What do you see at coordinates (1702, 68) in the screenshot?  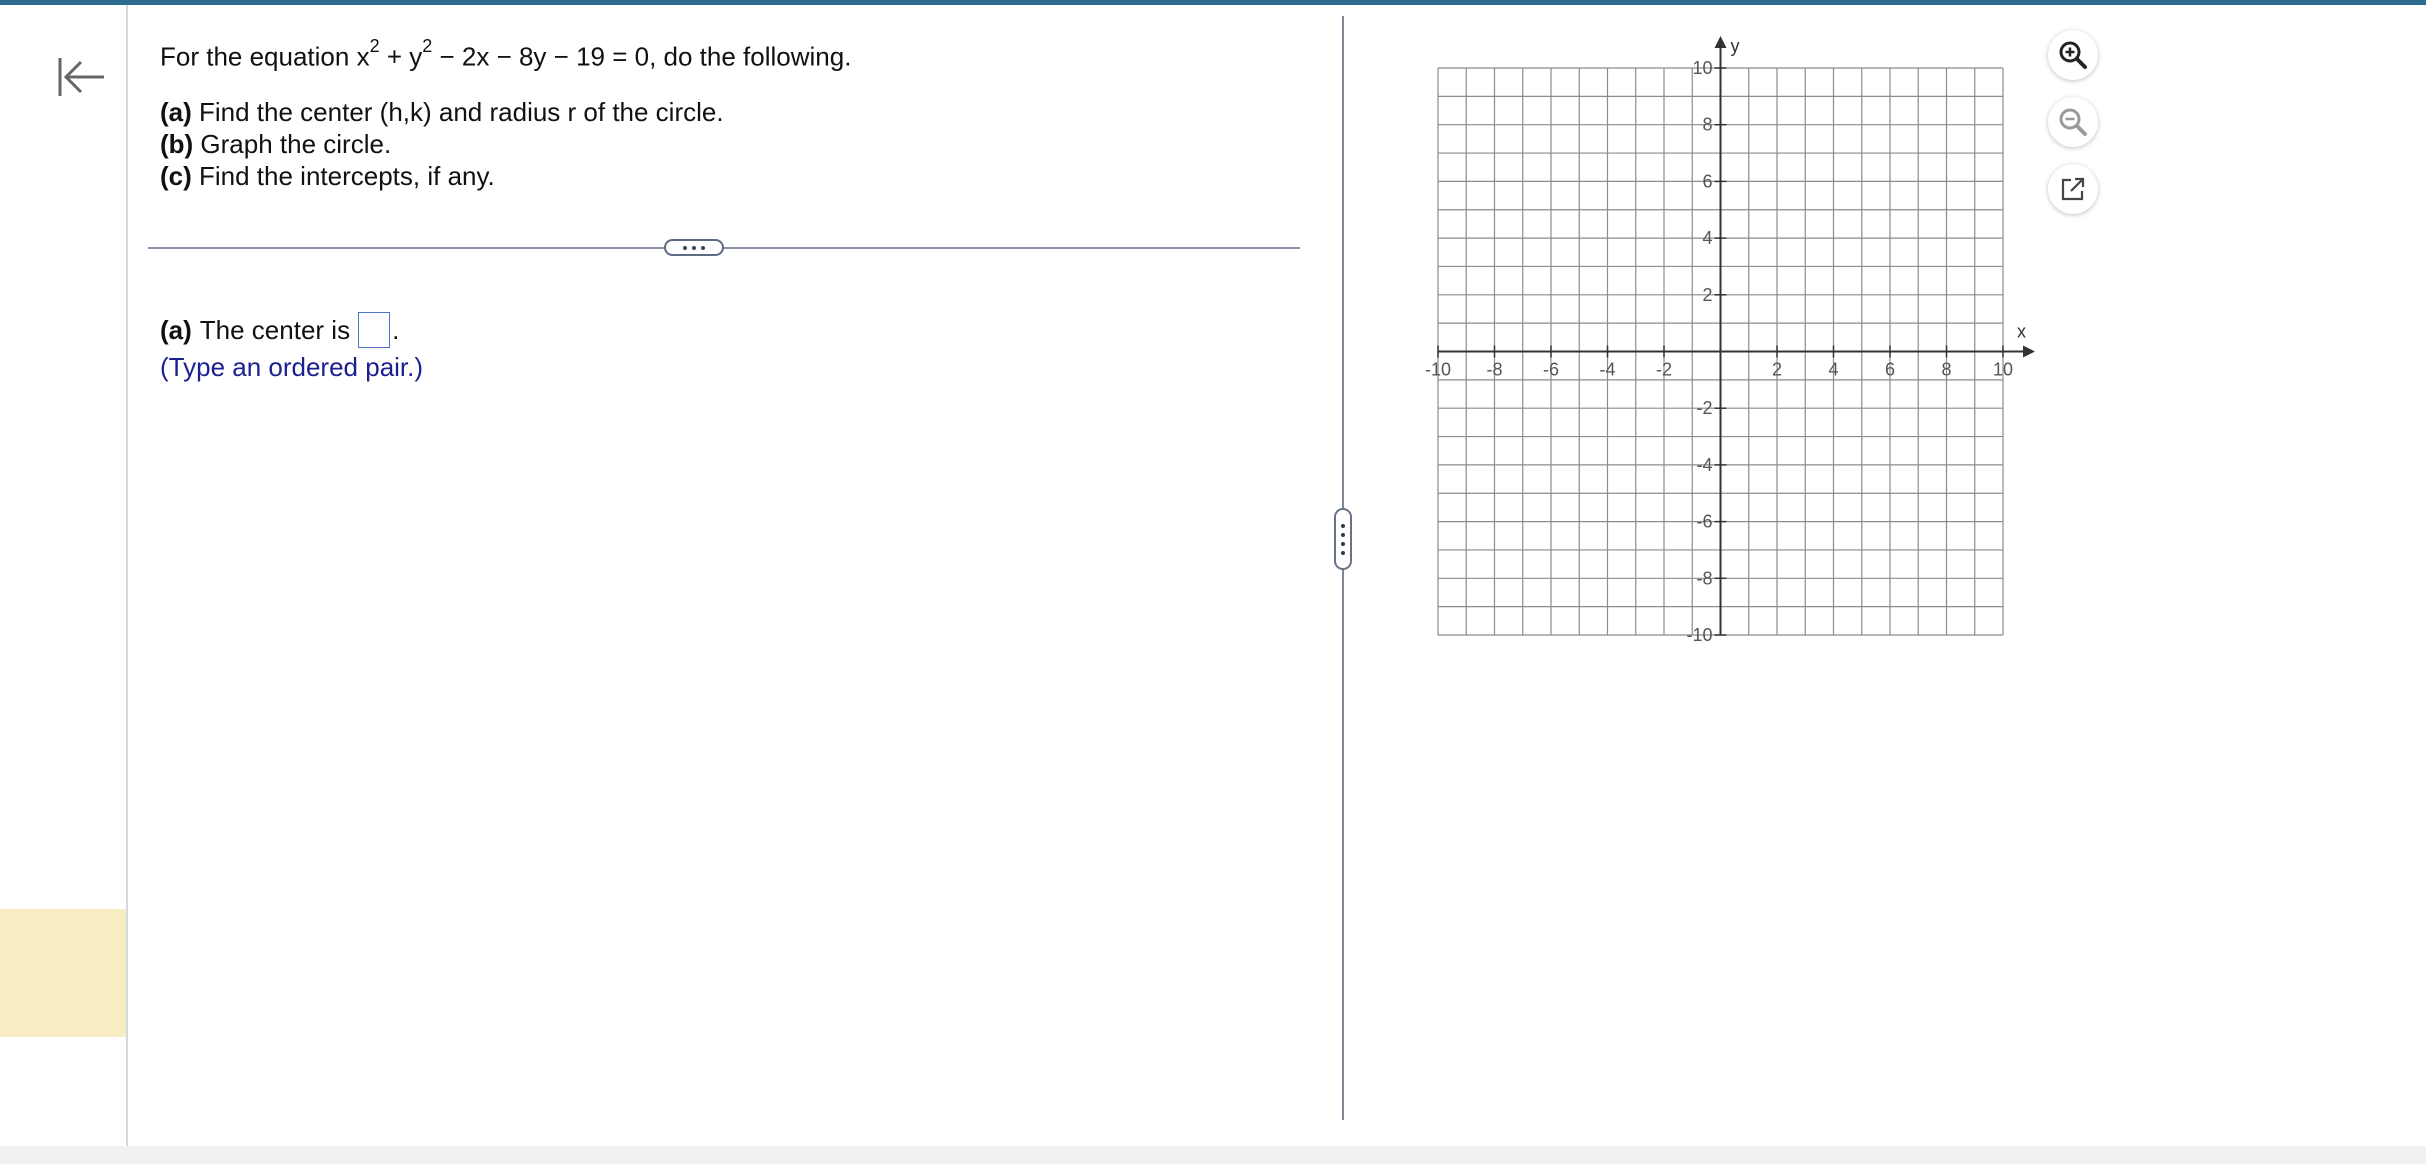 I see `y-tick-label: 10` at bounding box center [1702, 68].